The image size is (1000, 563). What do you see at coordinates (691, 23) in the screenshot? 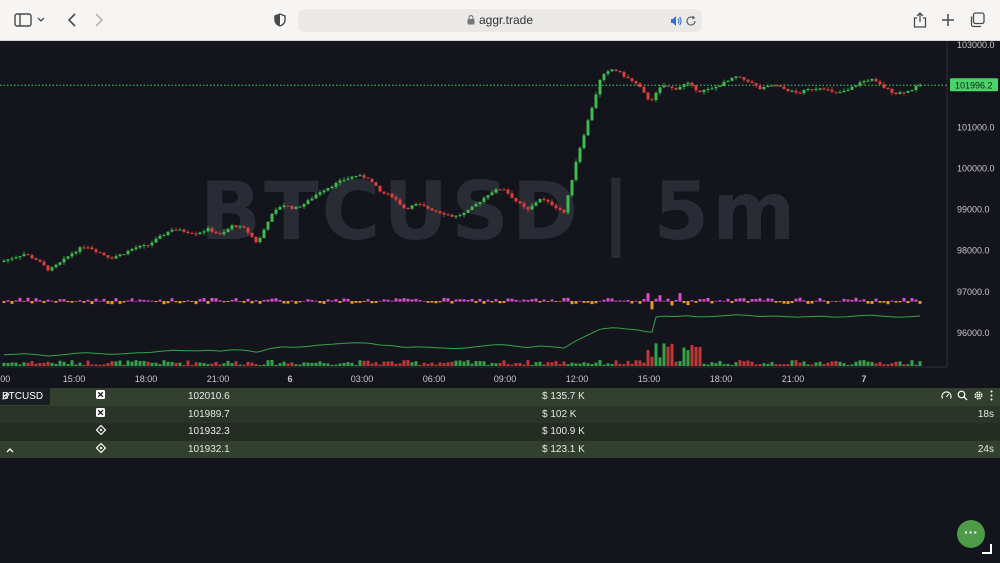
I see `reload-icon` at bounding box center [691, 23].